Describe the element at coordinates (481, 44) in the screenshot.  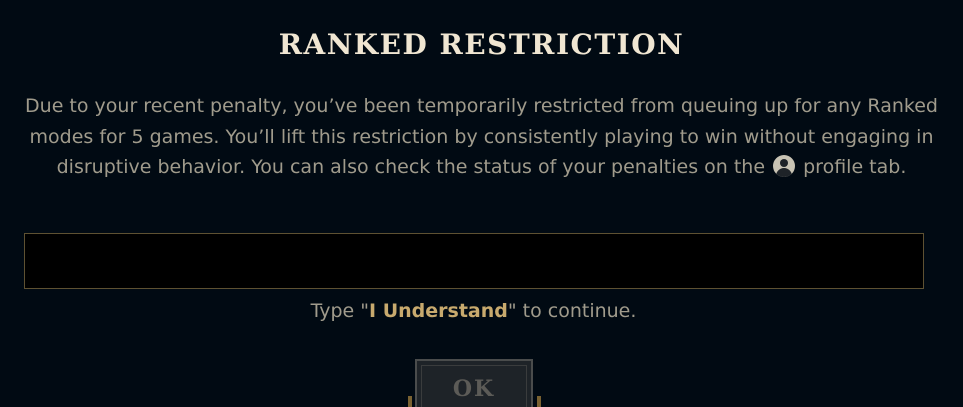
I see `dialog-title: RANKED RESTRICTION` at that location.